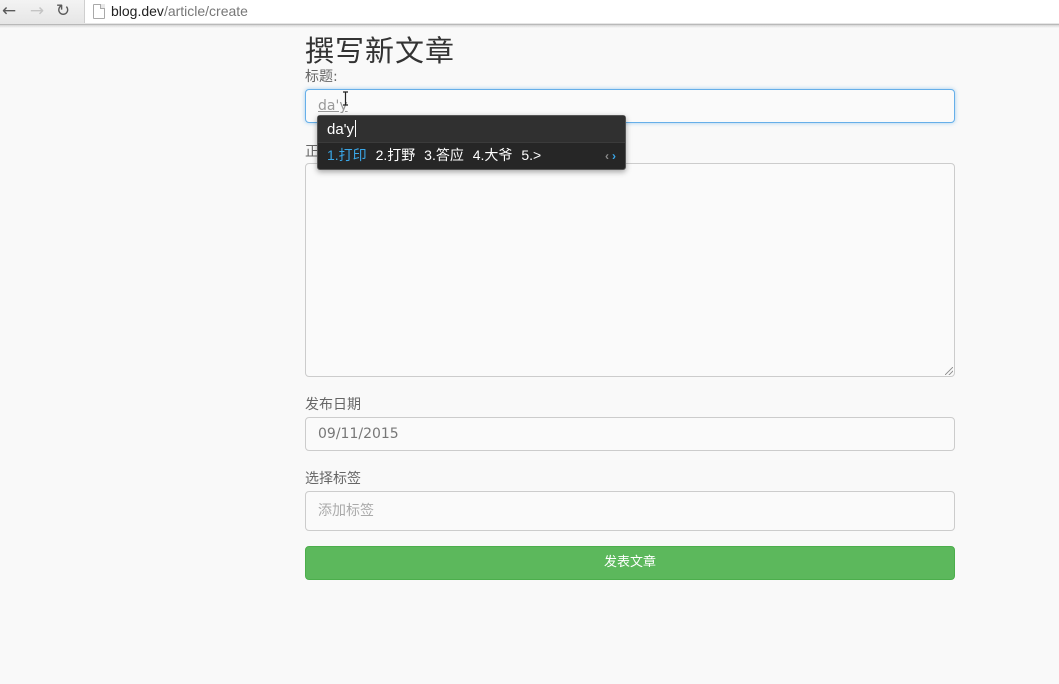  What do you see at coordinates (345, 98) in the screenshot?
I see `text-cursor-icon` at bounding box center [345, 98].